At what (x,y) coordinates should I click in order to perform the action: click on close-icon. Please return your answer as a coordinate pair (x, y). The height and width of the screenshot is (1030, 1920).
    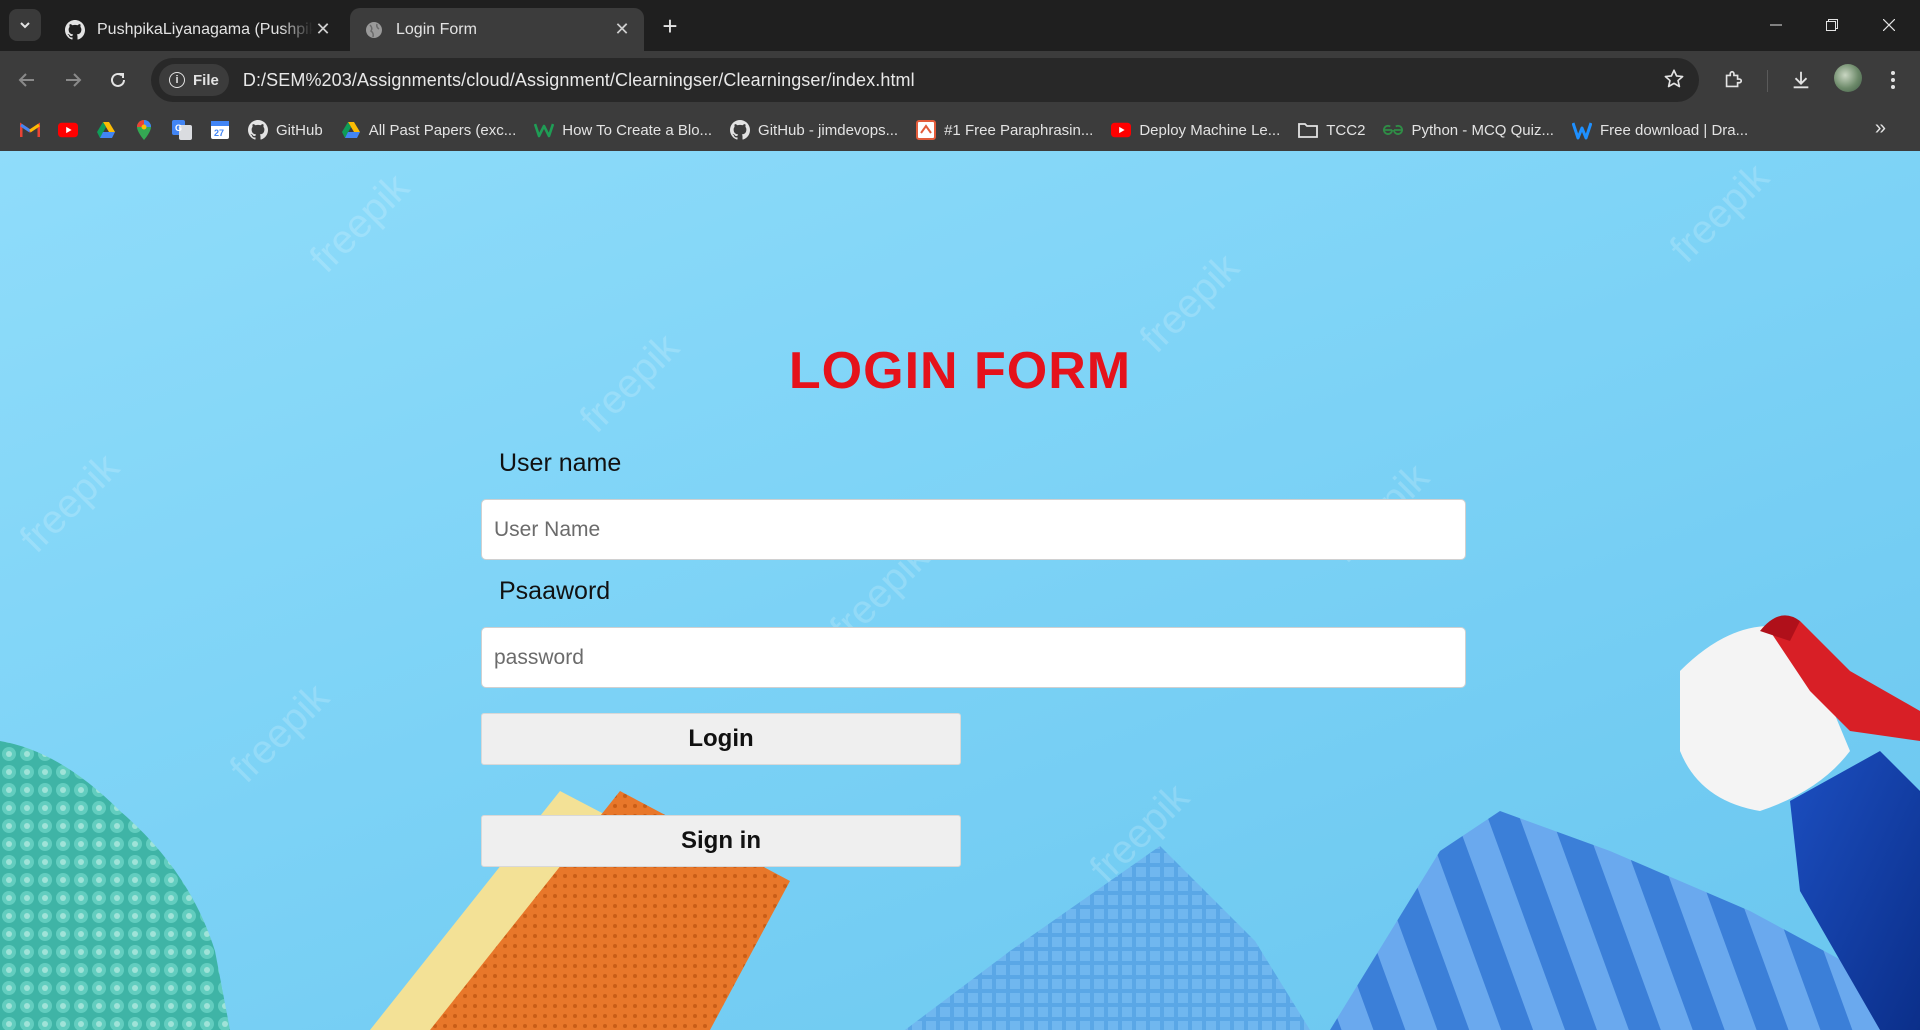
    Looking at the image, I should click on (1889, 25).